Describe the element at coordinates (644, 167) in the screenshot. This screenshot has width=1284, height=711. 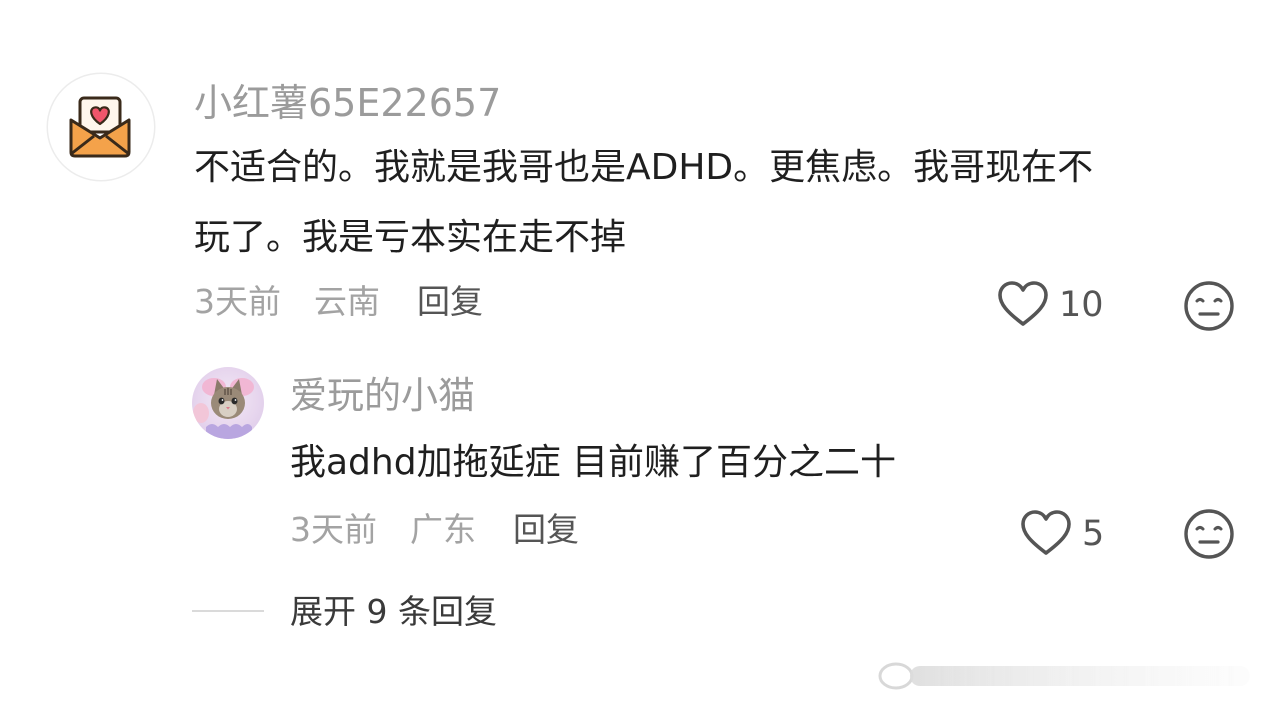
I see `comment-text-line-1: 不适合的。我就是我哥也是ADHD。更焦虑。我哥现在不` at that location.